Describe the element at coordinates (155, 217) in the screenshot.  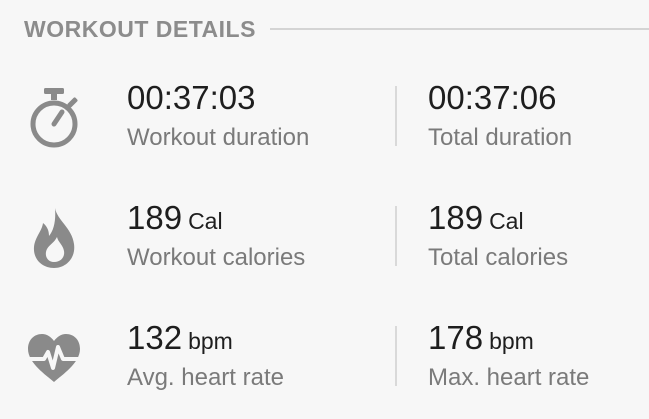
I see `workout-calories-value: 189` at that location.